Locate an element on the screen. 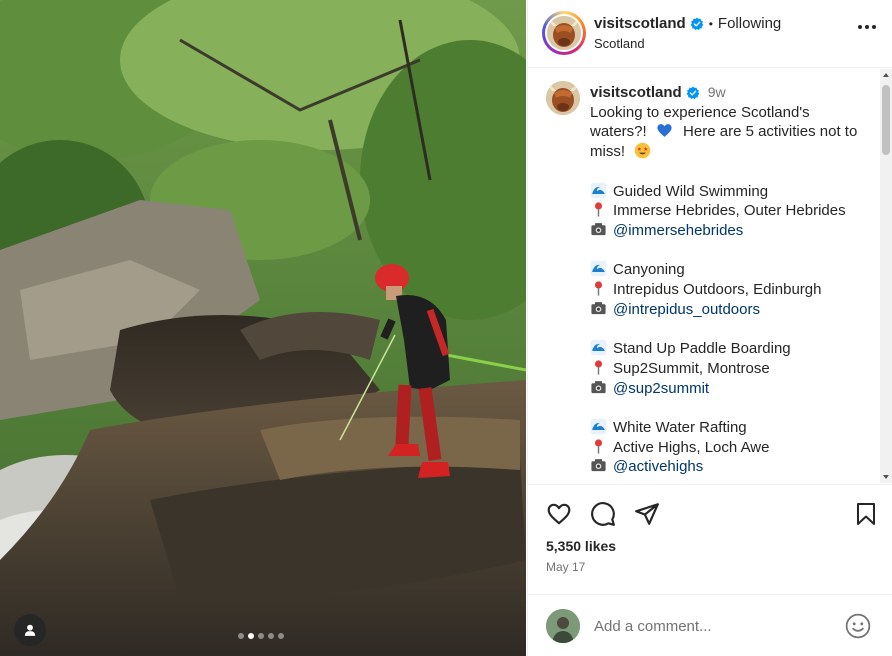  header-username: visitscotland is located at coordinates (640, 23).